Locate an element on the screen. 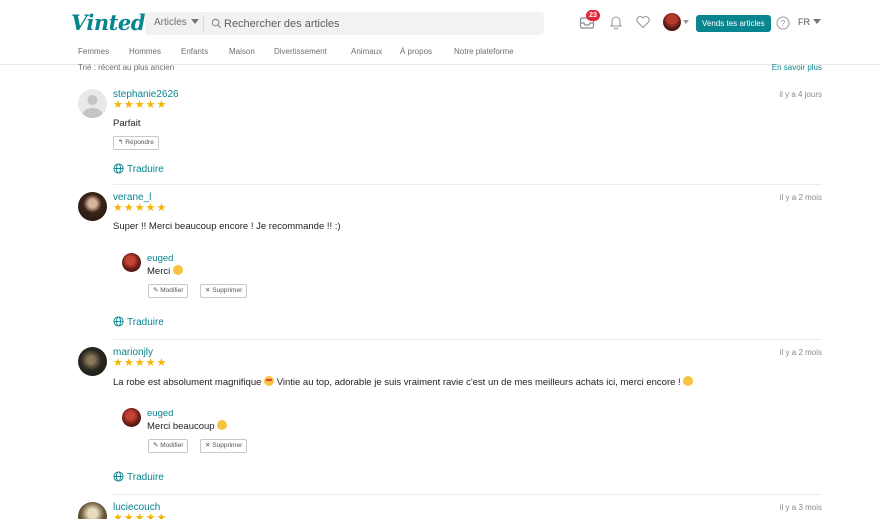 The image size is (880, 519). nav-item-hommes: Hommes is located at coordinates (145, 51).